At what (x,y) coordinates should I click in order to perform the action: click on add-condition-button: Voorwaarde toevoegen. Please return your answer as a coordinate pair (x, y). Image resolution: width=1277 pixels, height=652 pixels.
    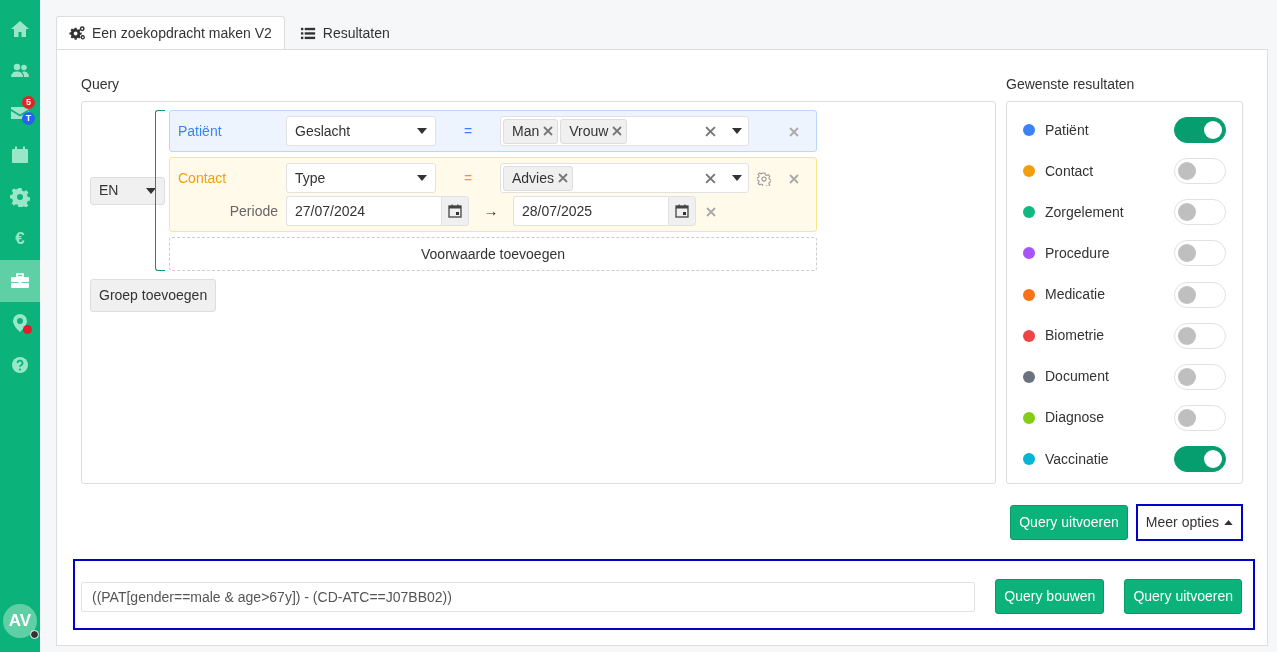
    Looking at the image, I should click on (493, 254).